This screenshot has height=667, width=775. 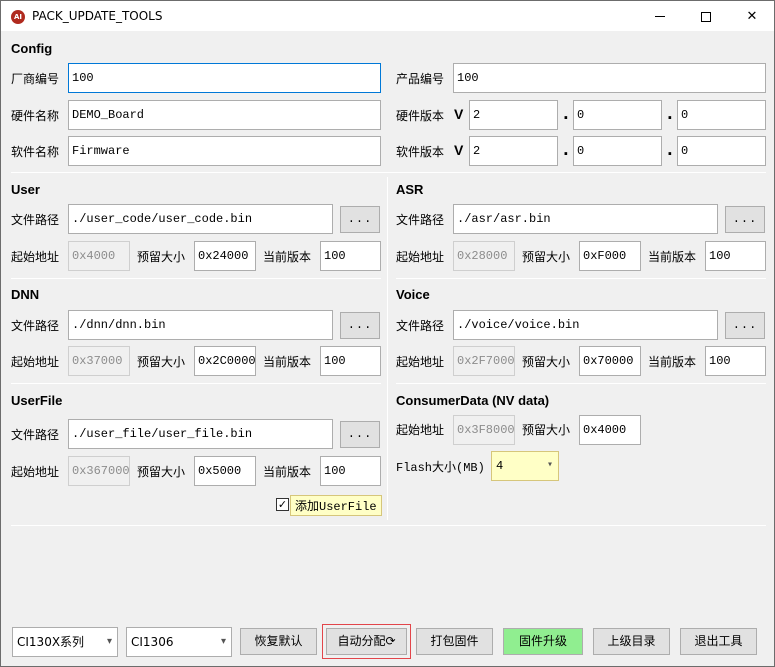 What do you see at coordinates (282, 504) in the screenshot?
I see `add-userfile-checkbox: ✓` at bounding box center [282, 504].